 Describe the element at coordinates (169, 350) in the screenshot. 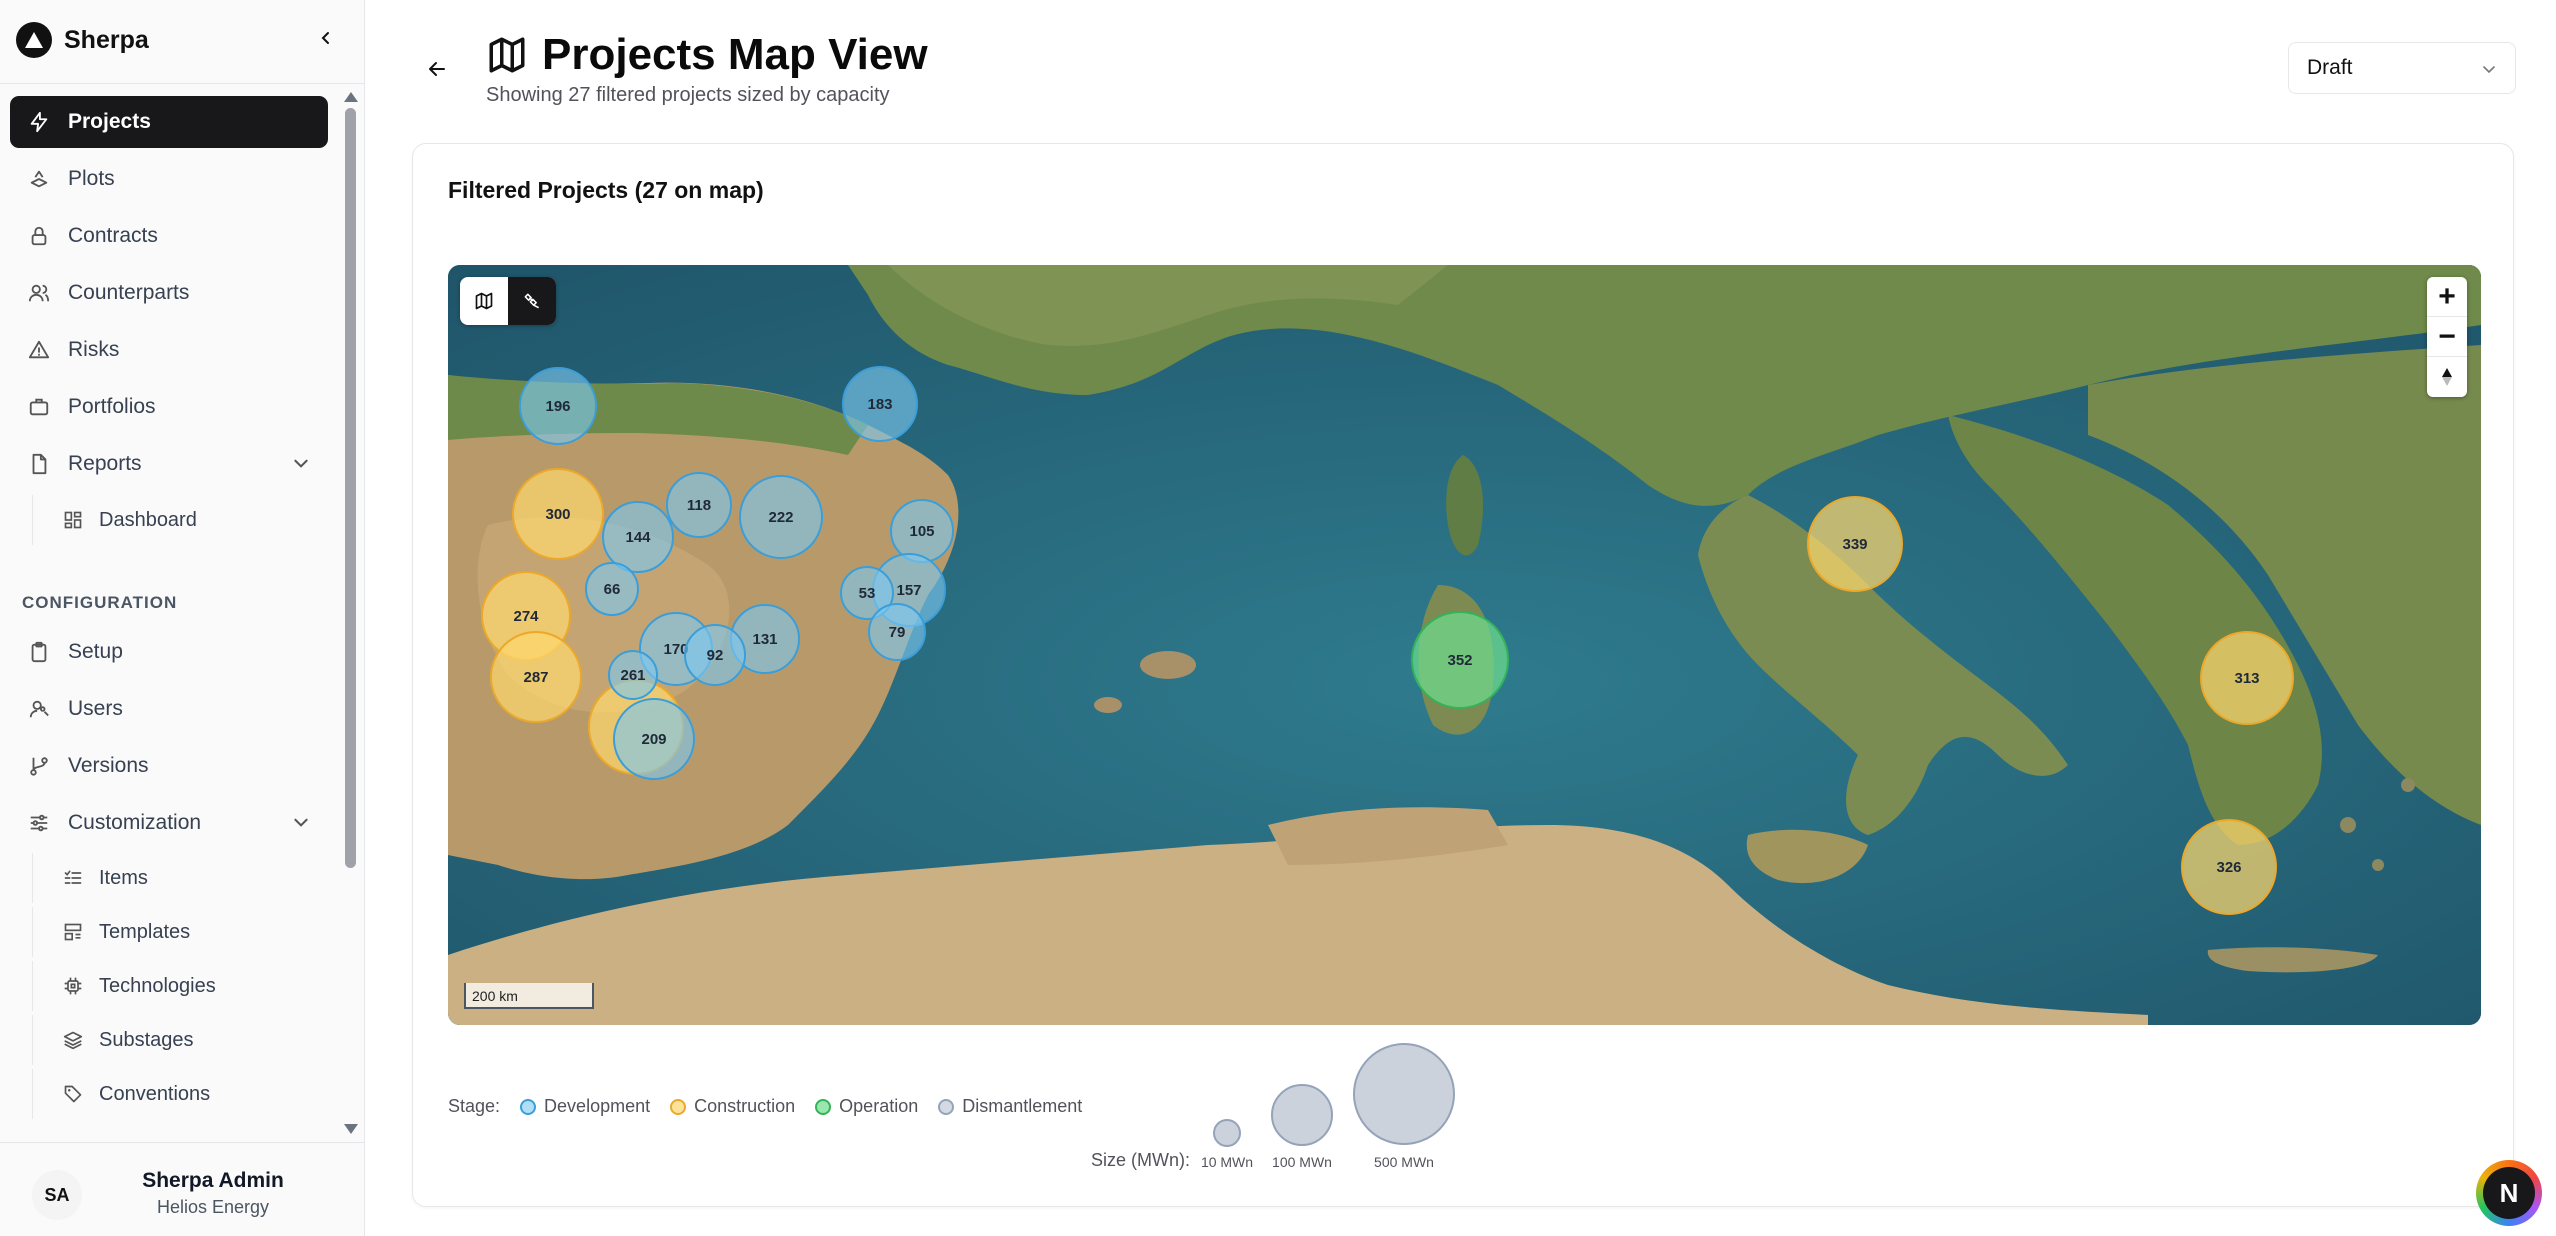

I see `sidebar-item-risks: Risks` at that location.